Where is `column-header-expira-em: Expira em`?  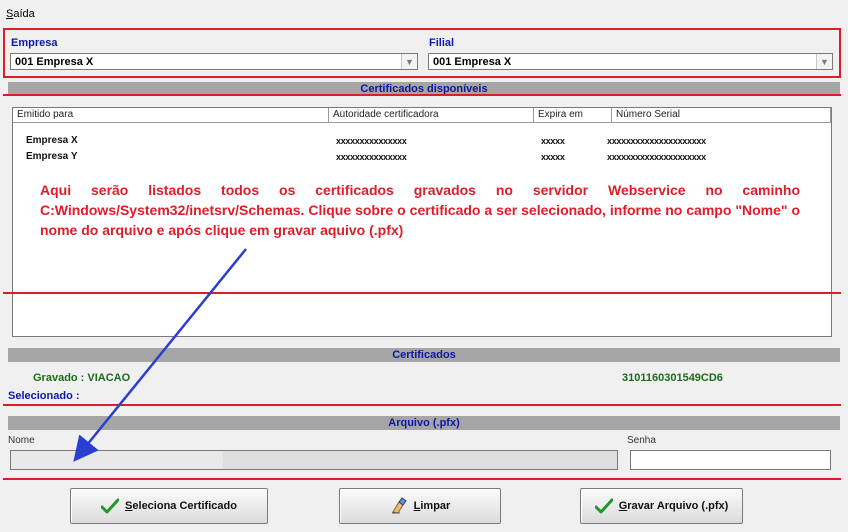
column-header-expira-em: Expira em is located at coordinates (573, 115).